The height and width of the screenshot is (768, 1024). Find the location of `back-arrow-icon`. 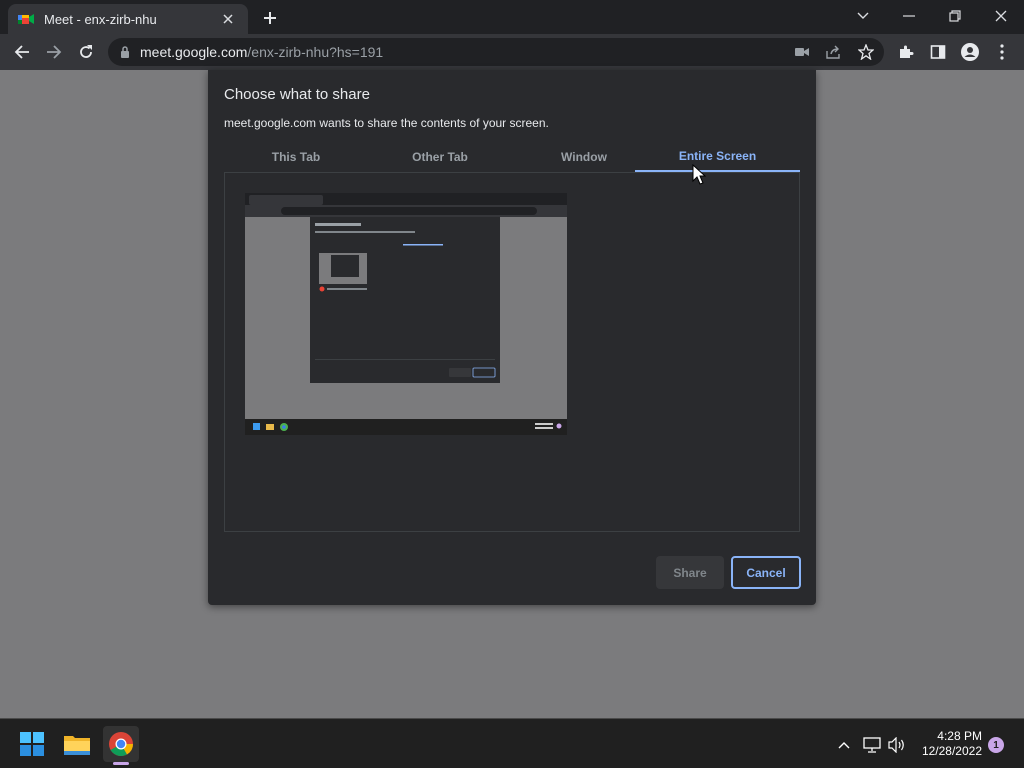

back-arrow-icon is located at coordinates (22, 52).